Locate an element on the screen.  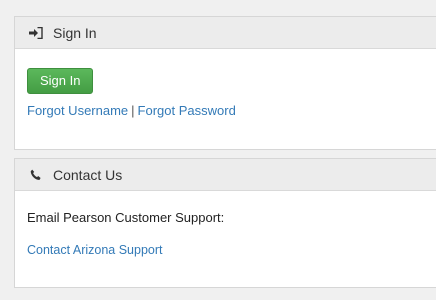
forgot-password-link: Forgot Password is located at coordinates (187, 110).